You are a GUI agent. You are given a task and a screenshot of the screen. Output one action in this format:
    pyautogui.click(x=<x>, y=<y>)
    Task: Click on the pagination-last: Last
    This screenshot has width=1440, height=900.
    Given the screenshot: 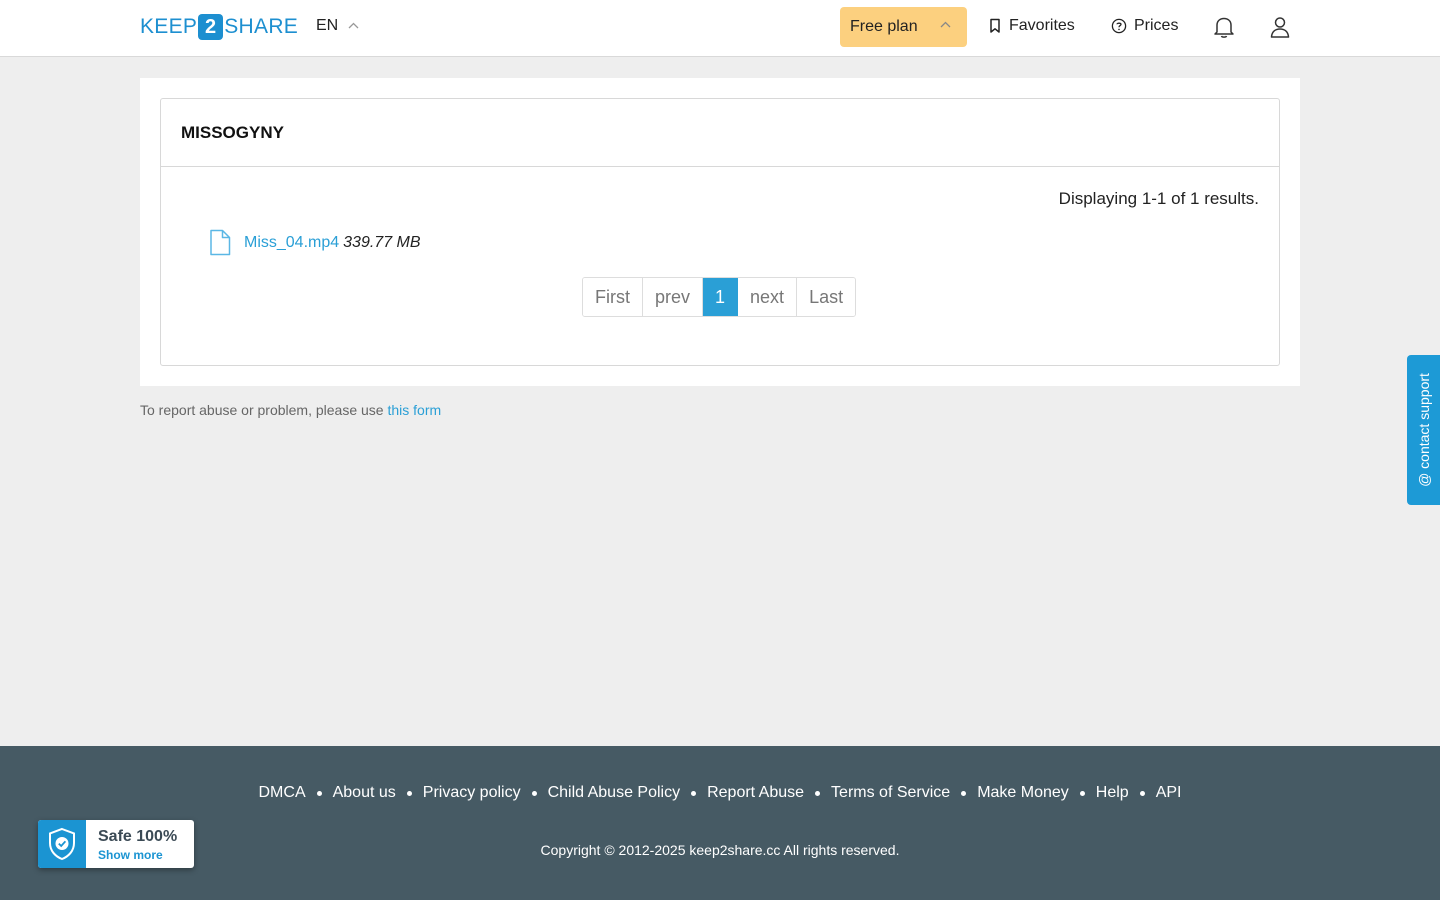 What is the action you would take?
    pyautogui.click(x=826, y=297)
    